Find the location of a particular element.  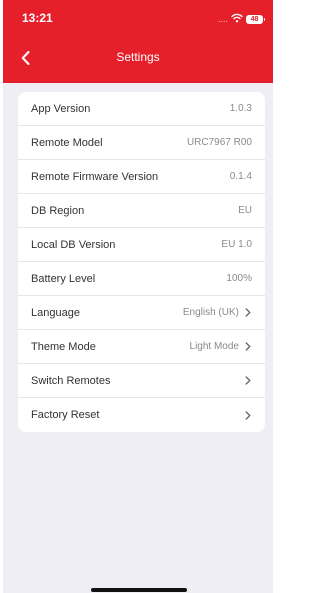

settings-row-switch-remotes: Switch Remotes is located at coordinates (141, 381).